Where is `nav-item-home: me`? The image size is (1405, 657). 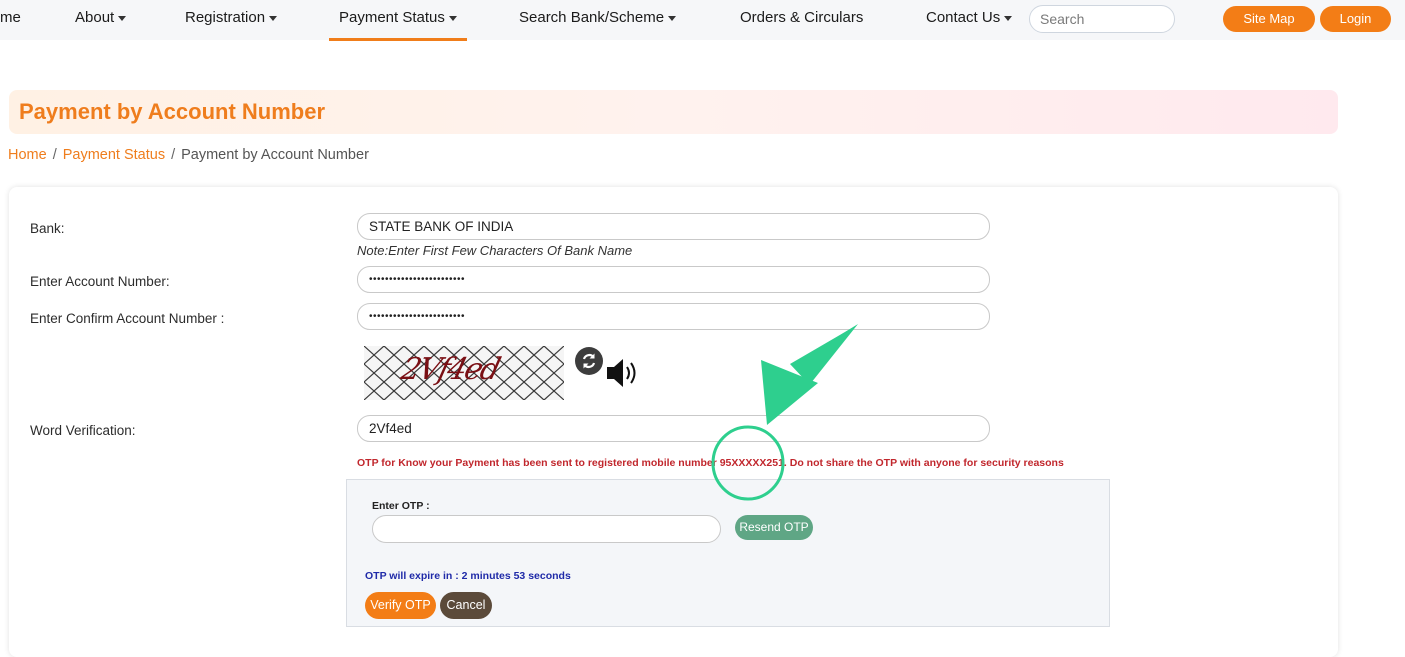 nav-item-home: me is located at coordinates (10, 19).